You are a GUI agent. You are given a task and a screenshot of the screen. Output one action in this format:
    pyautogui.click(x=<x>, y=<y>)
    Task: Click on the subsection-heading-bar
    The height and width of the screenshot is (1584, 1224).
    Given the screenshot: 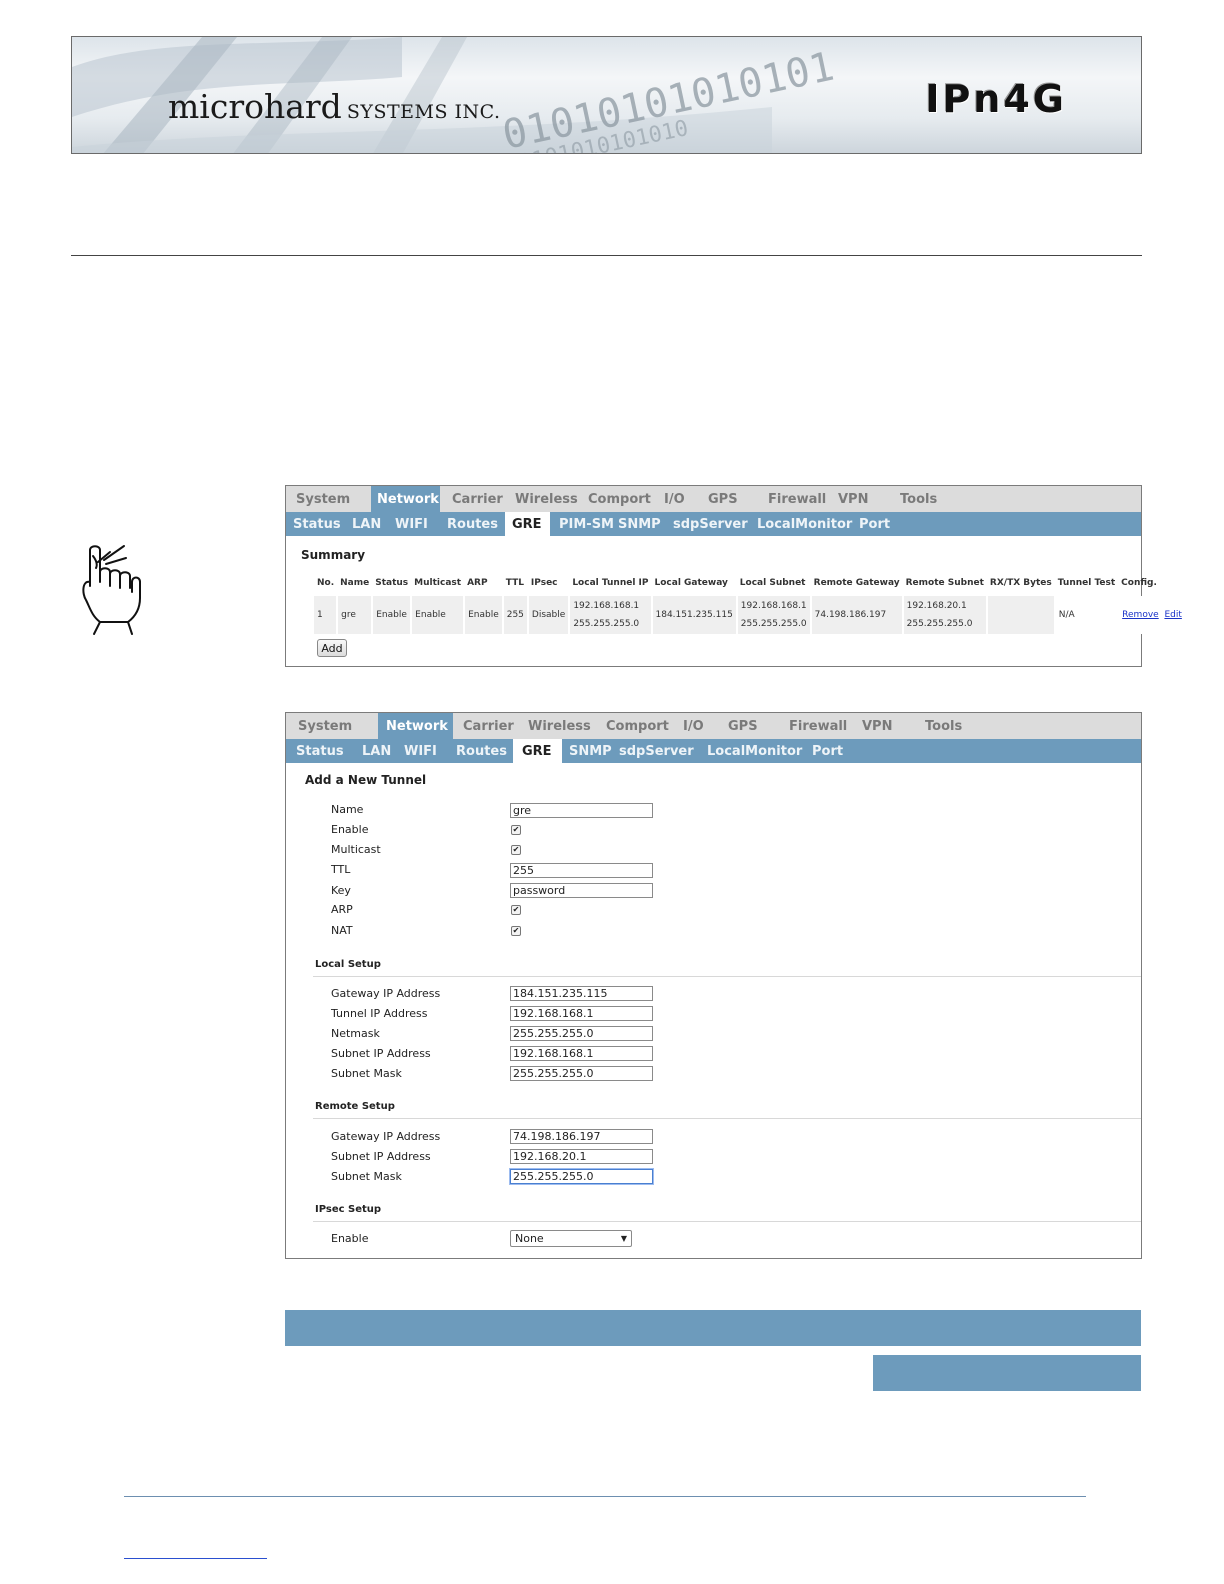 What is the action you would take?
    pyautogui.click(x=1007, y=1373)
    